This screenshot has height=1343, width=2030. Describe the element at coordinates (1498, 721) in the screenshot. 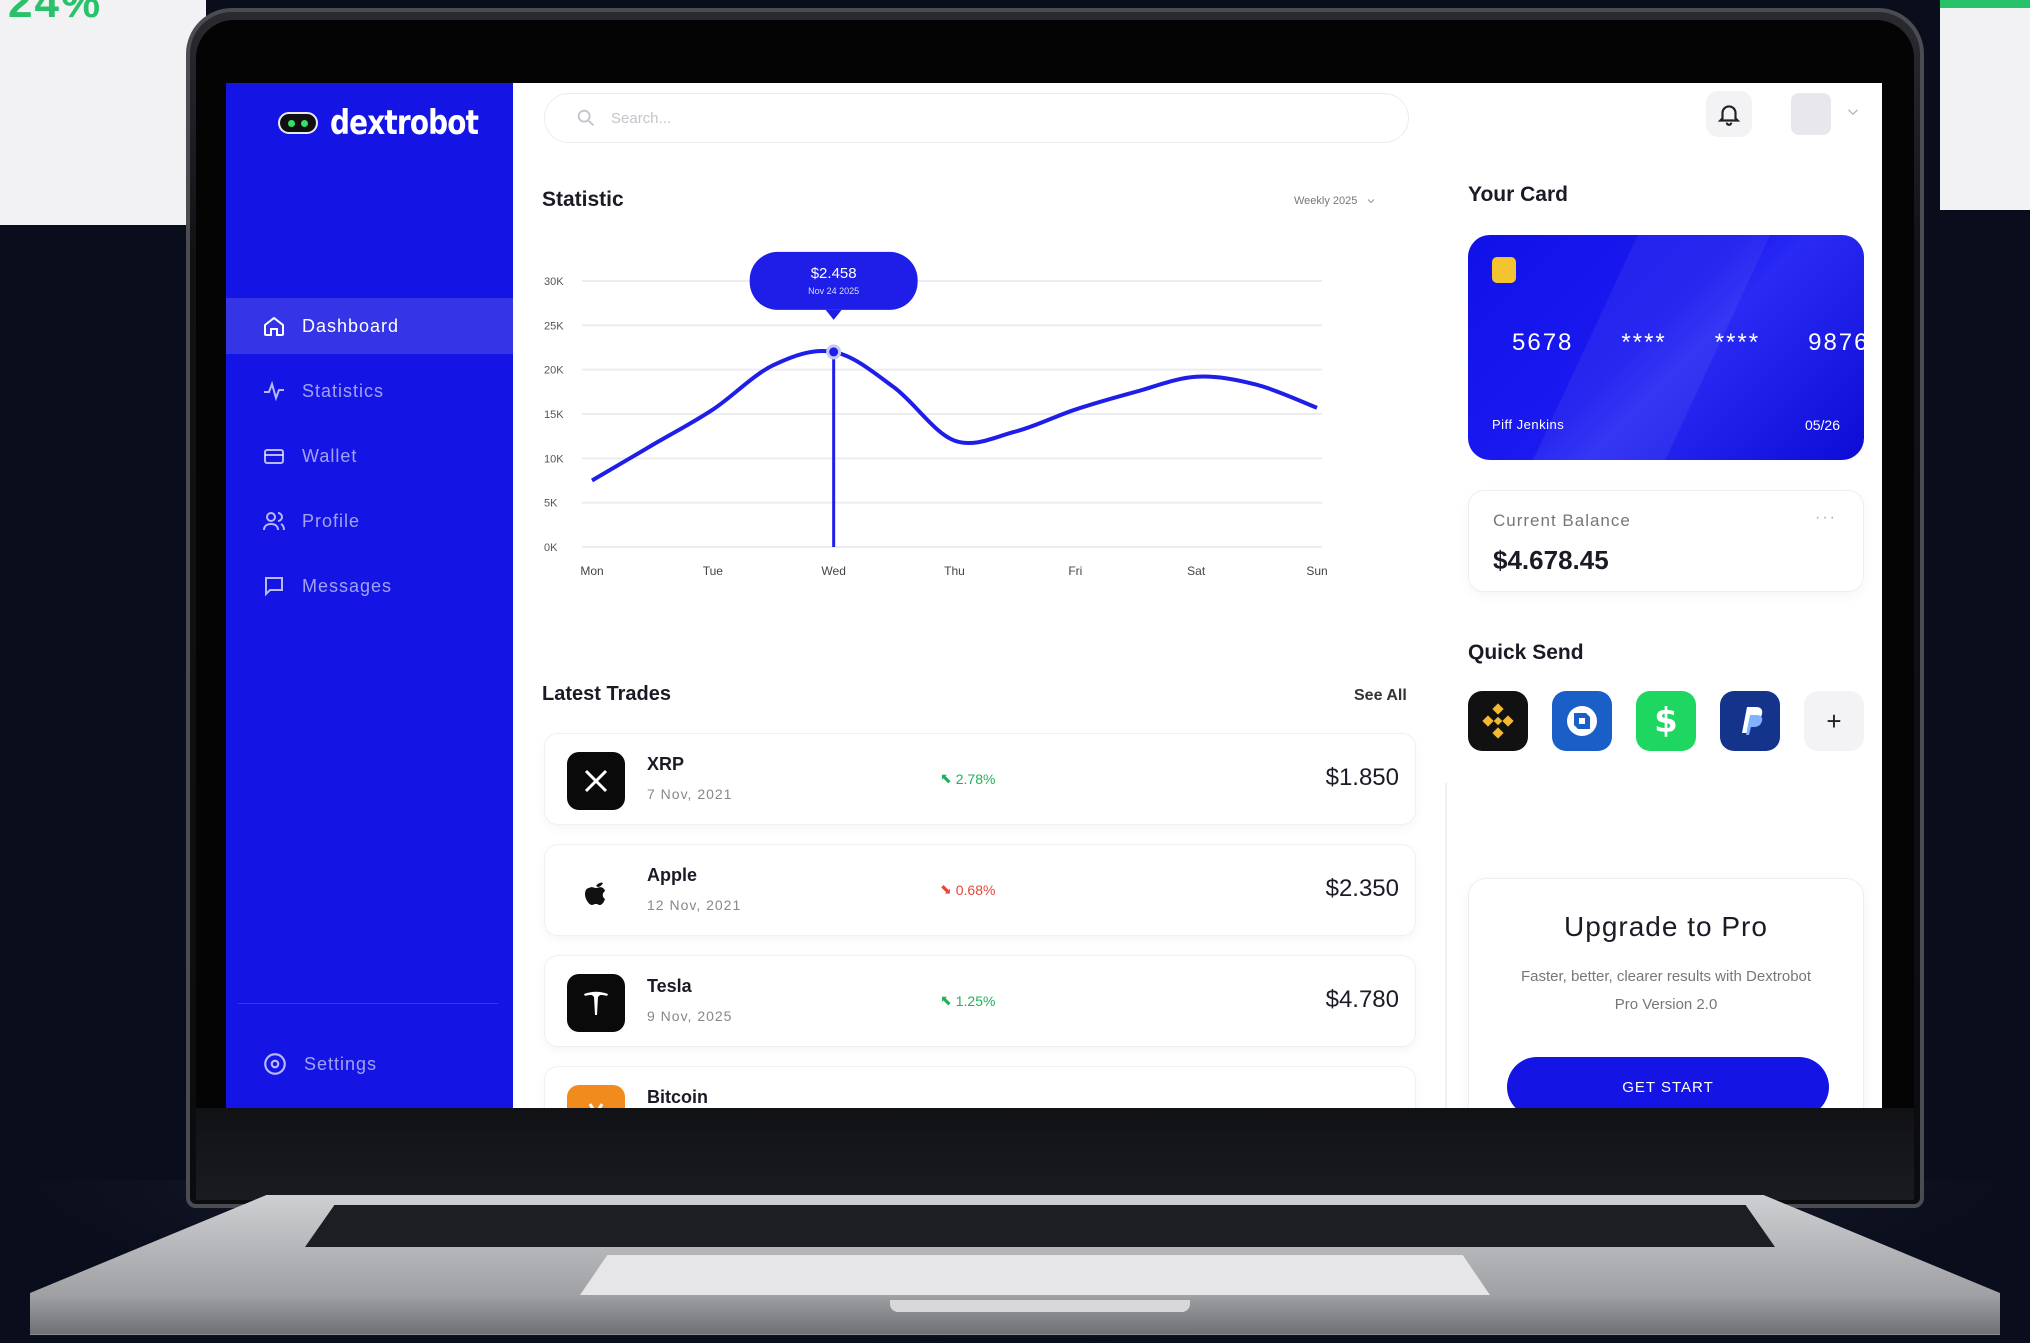

I see `binance-icon` at that location.